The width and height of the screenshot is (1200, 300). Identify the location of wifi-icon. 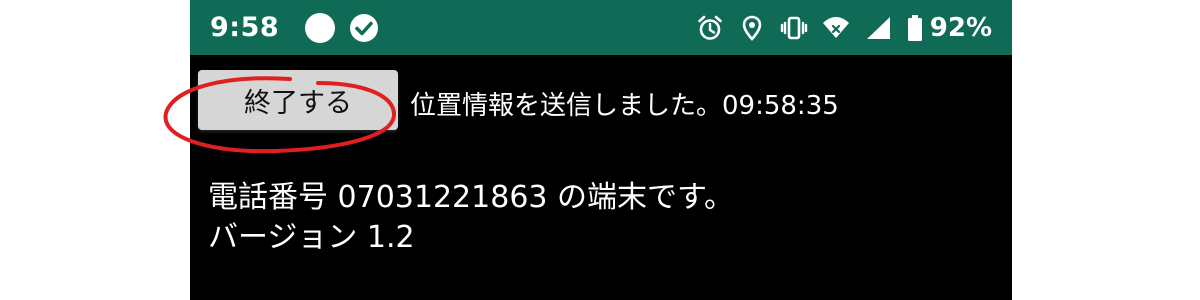
(835, 27).